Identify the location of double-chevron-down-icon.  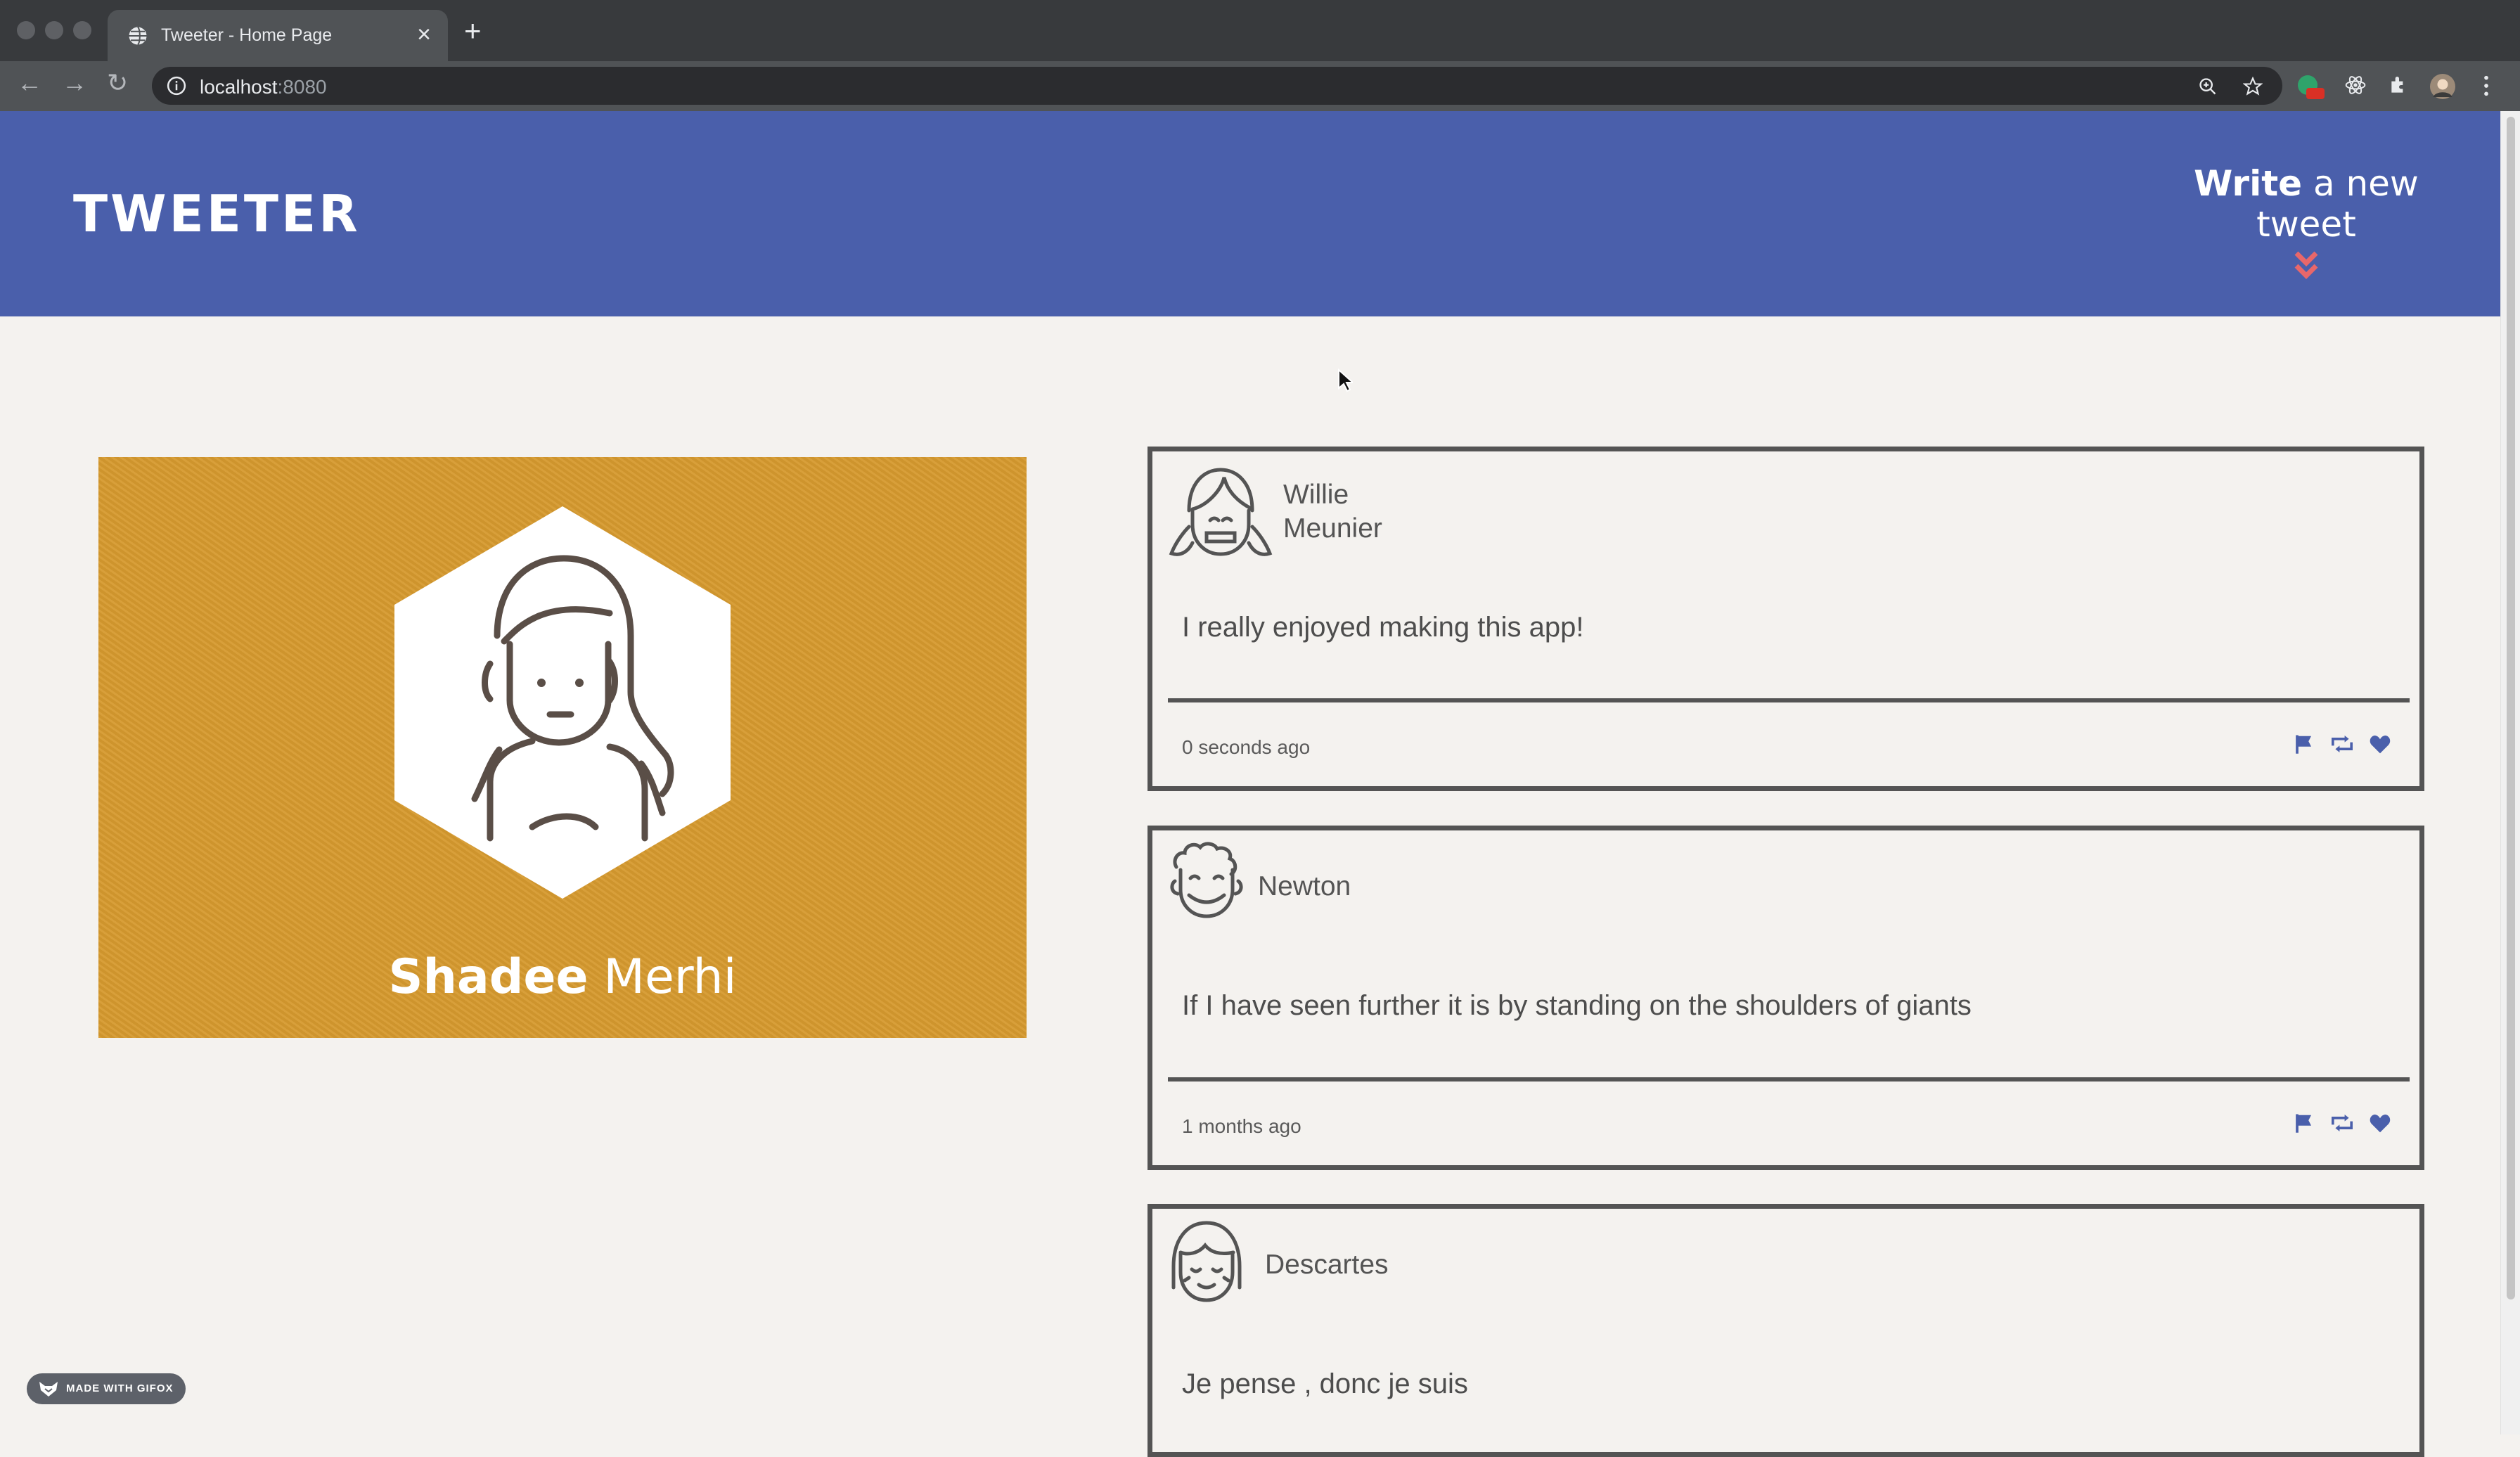
(2306, 265).